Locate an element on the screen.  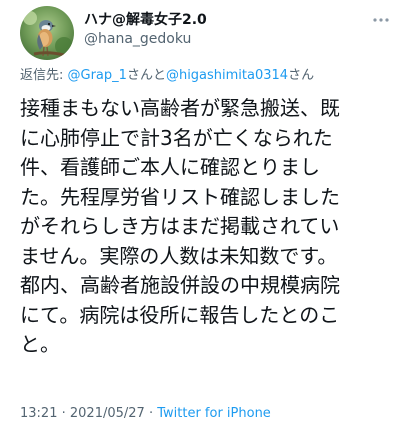
reply-mention-grap: @Grap_1 is located at coordinates (97, 75).